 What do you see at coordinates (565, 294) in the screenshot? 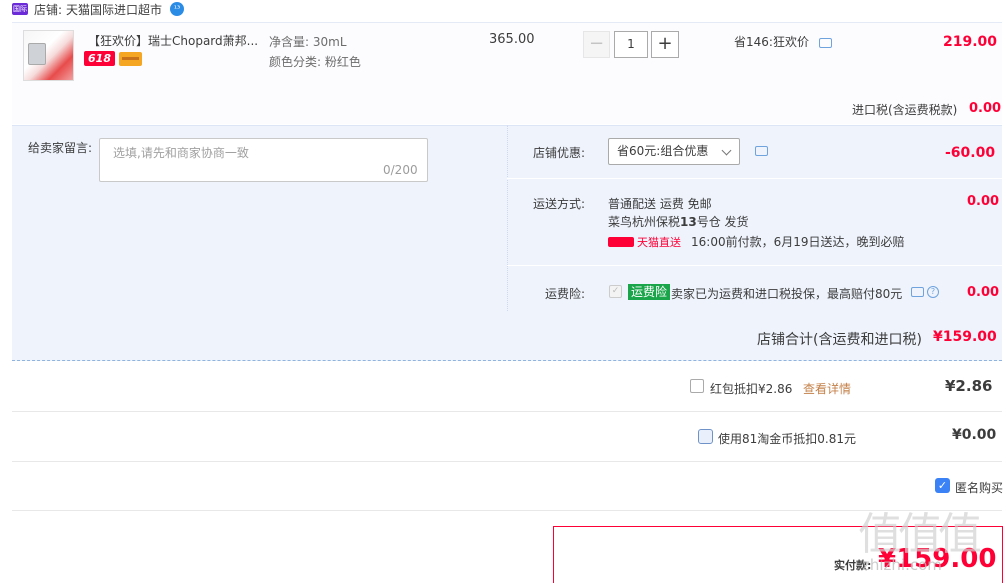
I see `insurance-label: 运费险:` at bounding box center [565, 294].